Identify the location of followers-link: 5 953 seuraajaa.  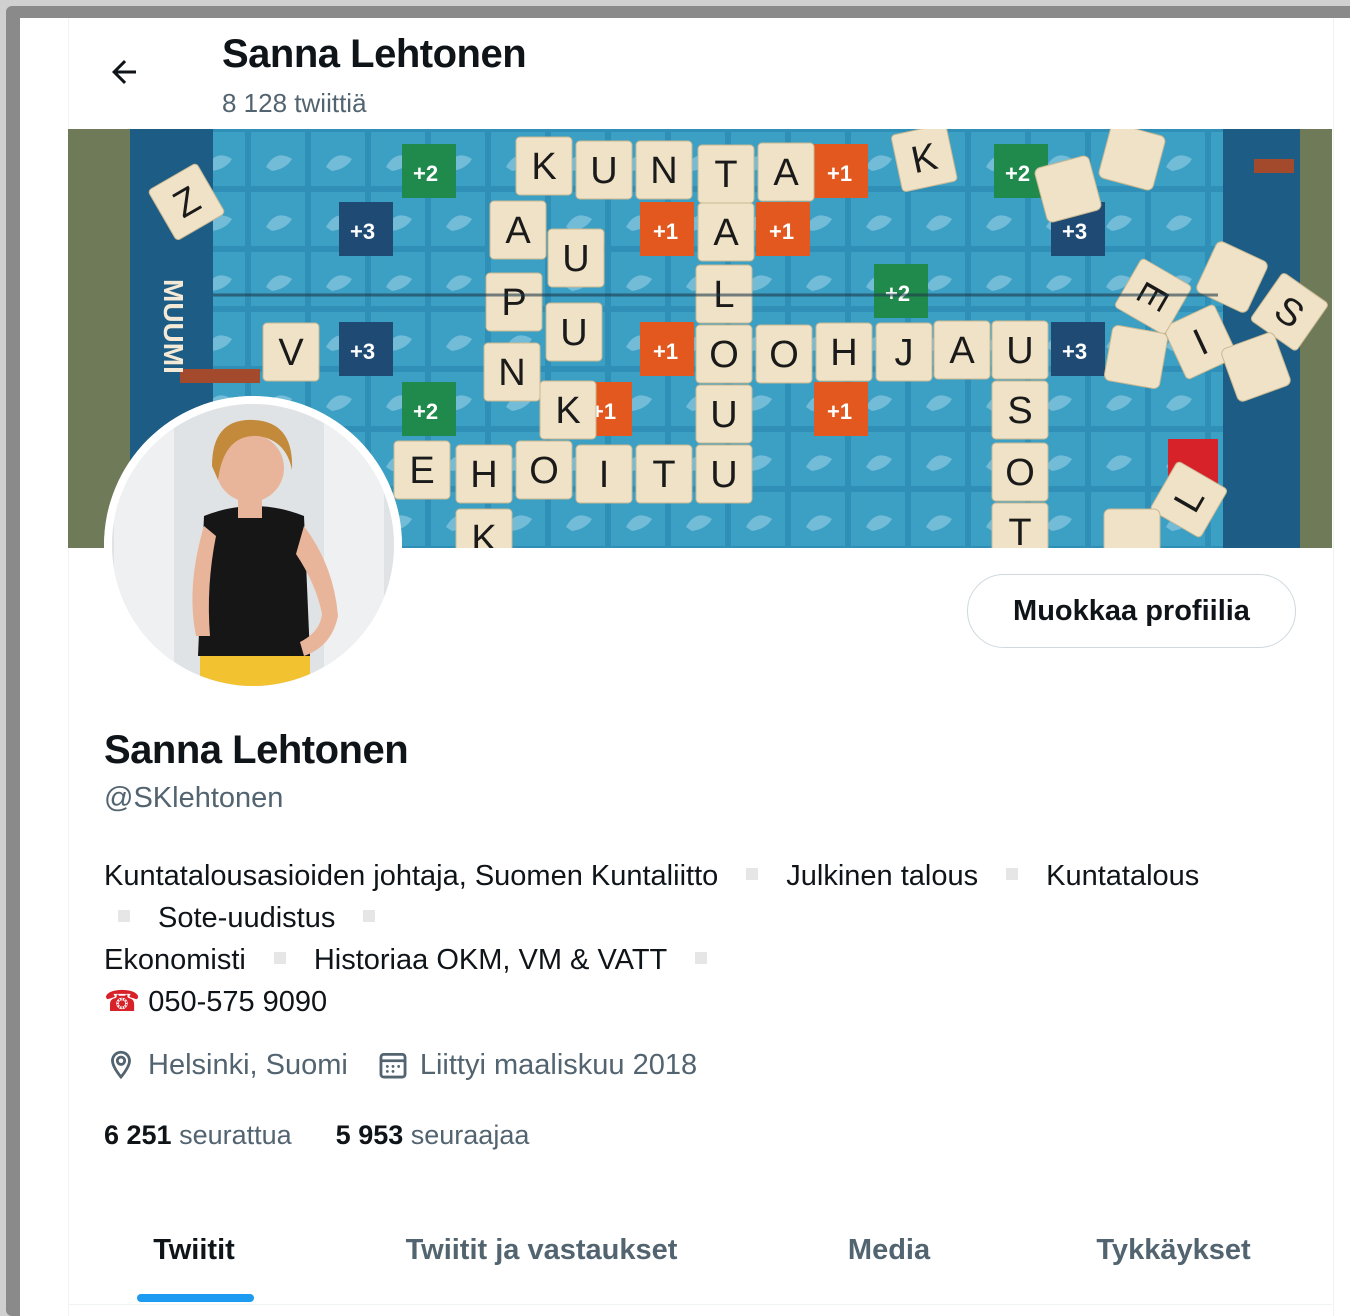
(433, 1135).